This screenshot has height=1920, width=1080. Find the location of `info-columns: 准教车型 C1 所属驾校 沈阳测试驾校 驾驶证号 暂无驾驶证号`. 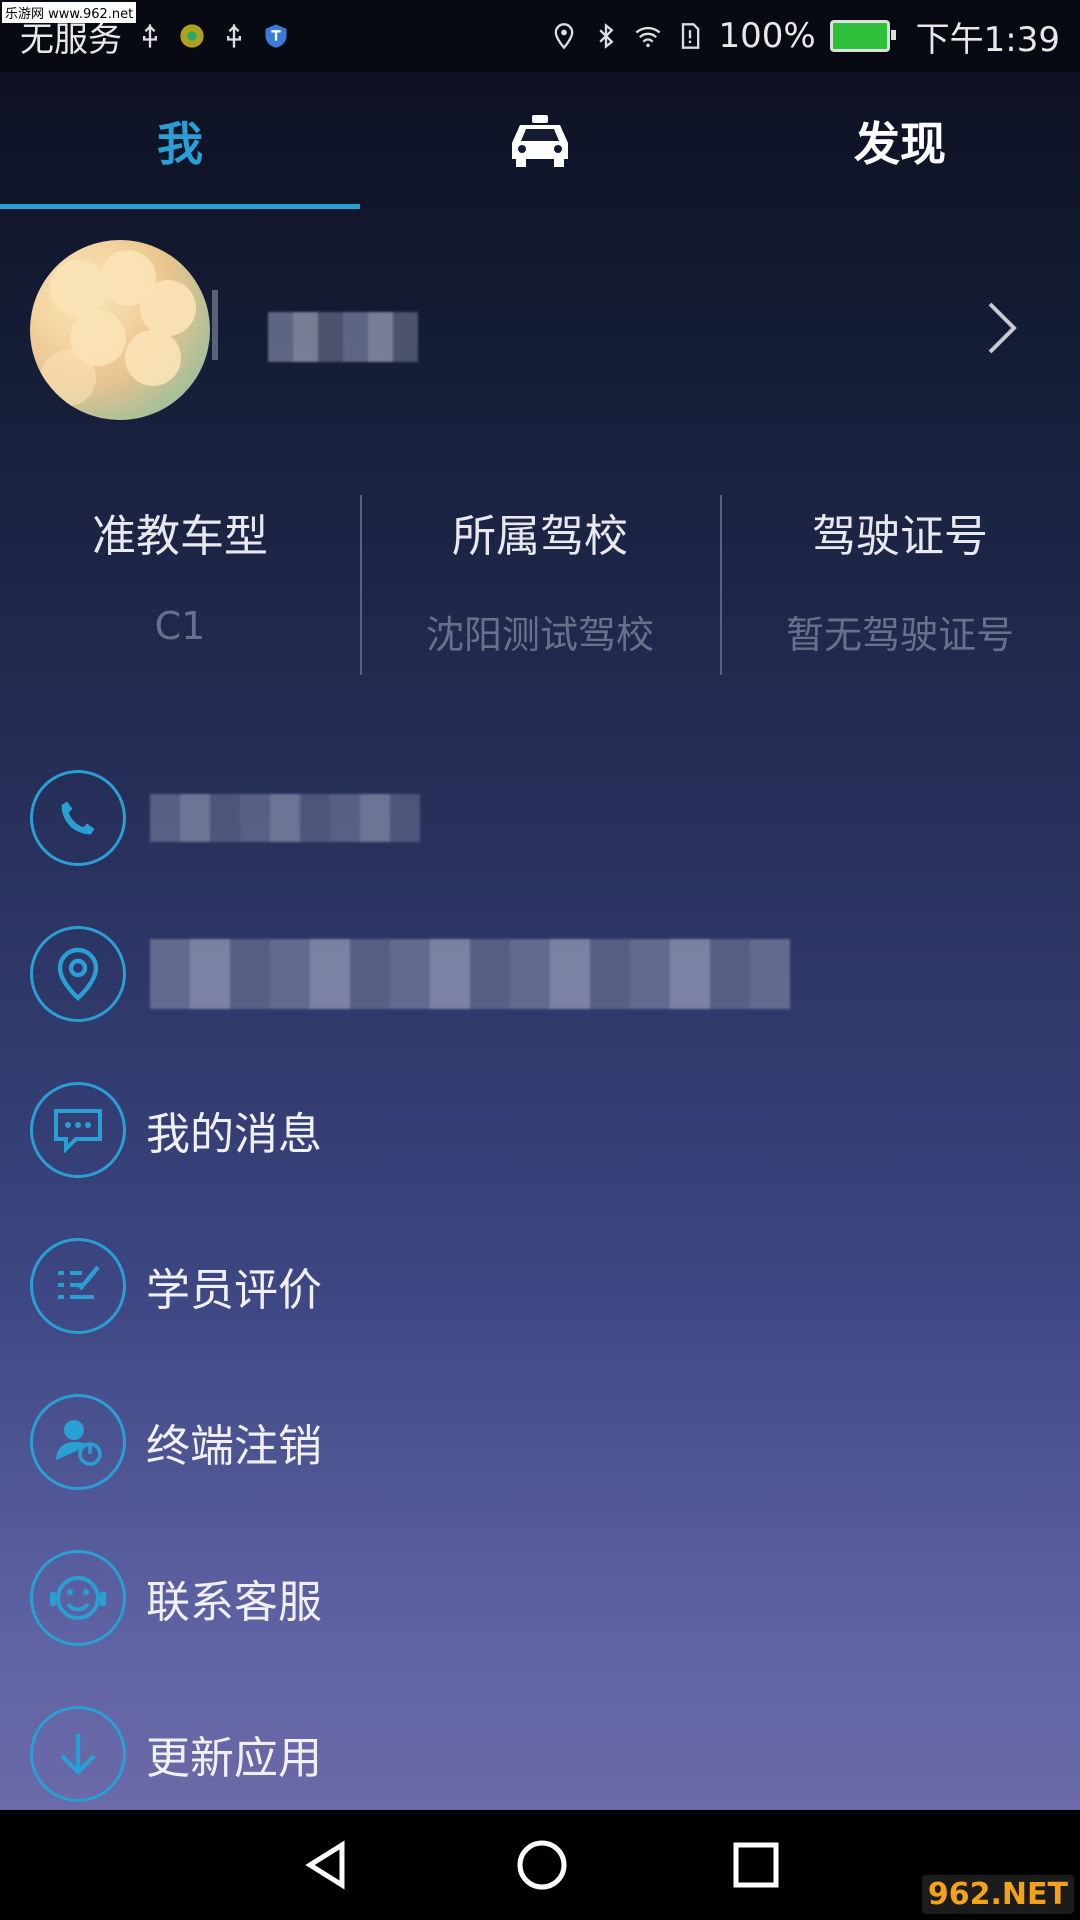

info-columns: 准教车型 C1 所属驾校 沈阳测试驾校 驾驶证号 暂无驾驶证号 is located at coordinates (540, 585).